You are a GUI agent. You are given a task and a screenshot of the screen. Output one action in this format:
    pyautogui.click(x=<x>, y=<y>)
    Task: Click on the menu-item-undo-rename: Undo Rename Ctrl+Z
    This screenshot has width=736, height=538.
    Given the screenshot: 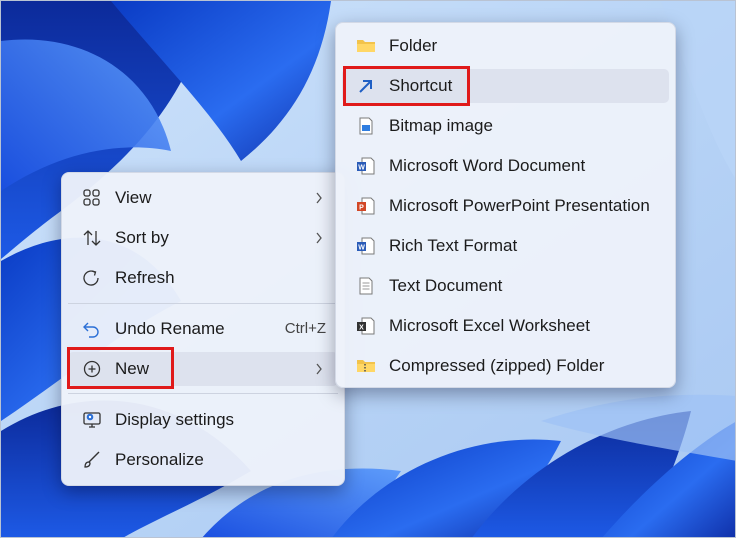 What is the action you would take?
    pyautogui.click(x=203, y=329)
    